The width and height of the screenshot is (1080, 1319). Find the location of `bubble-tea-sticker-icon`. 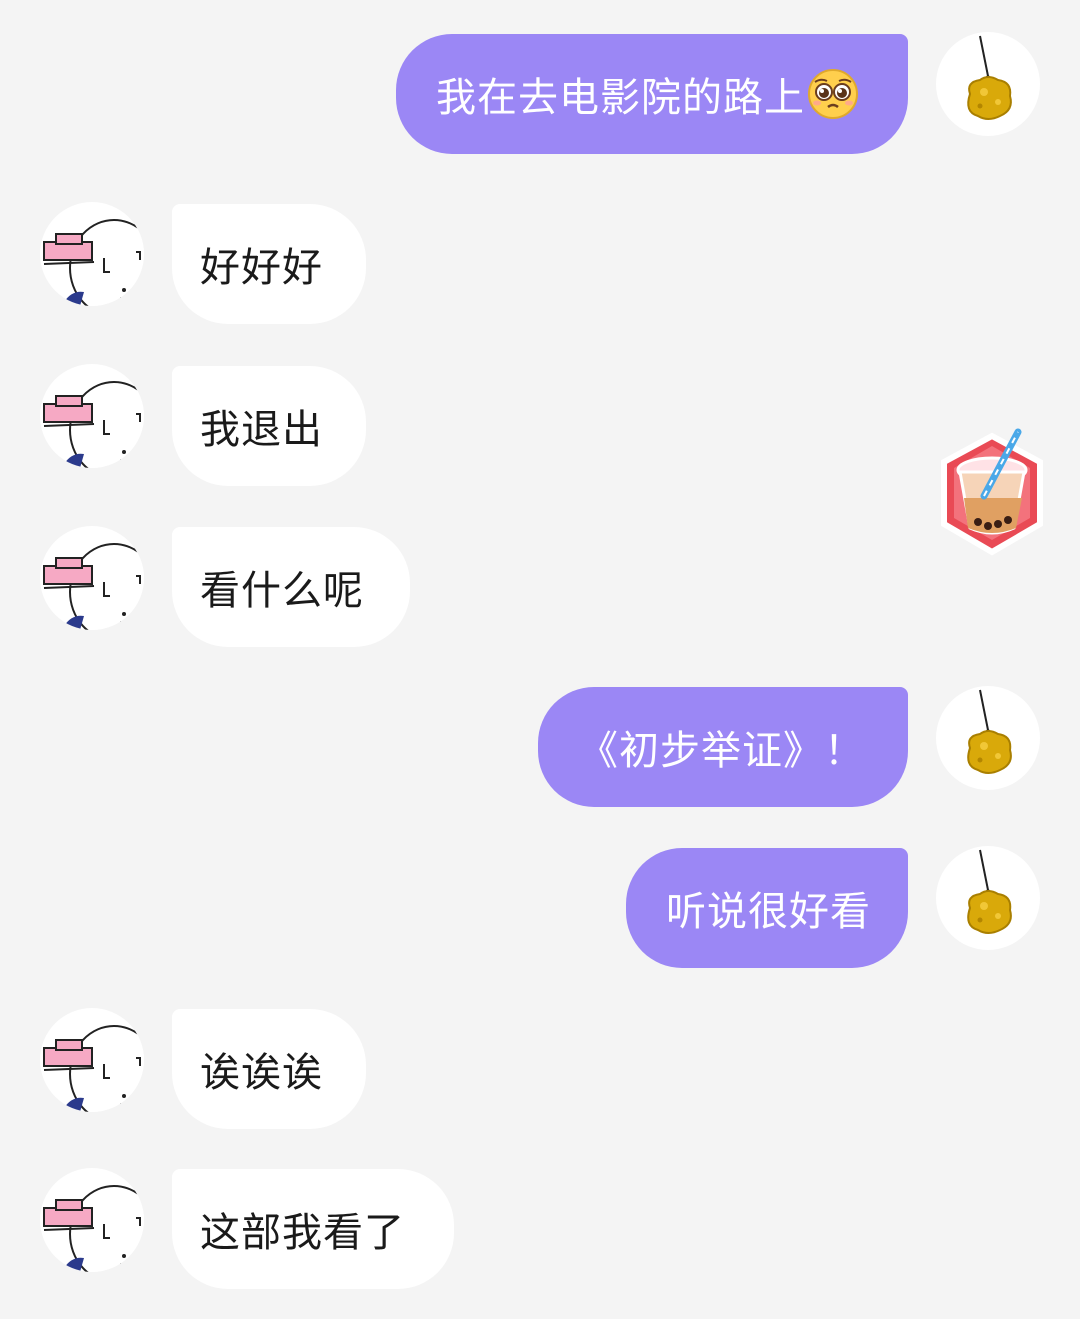

bubble-tea-sticker-icon is located at coordinates (992, 494).